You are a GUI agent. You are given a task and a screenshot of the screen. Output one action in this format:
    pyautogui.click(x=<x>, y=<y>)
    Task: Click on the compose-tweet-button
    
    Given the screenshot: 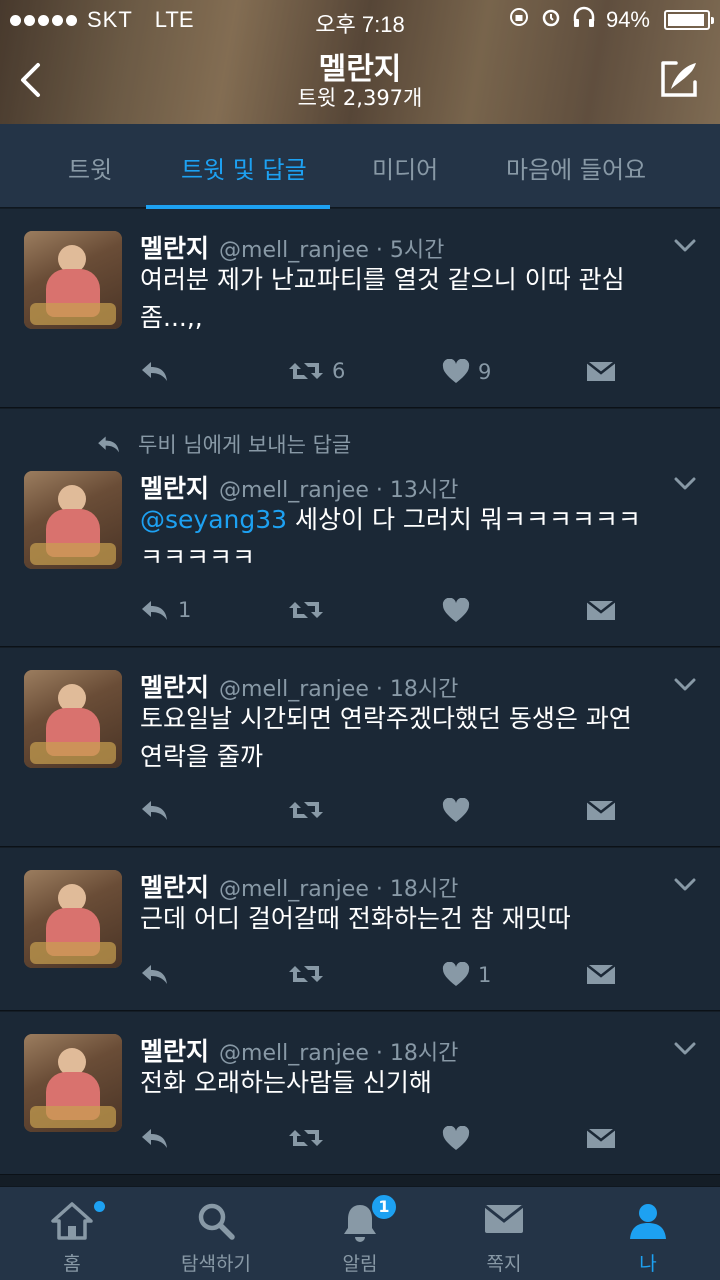 What is the action you would take?
    pyautogui.click(x=679, y=79)
    